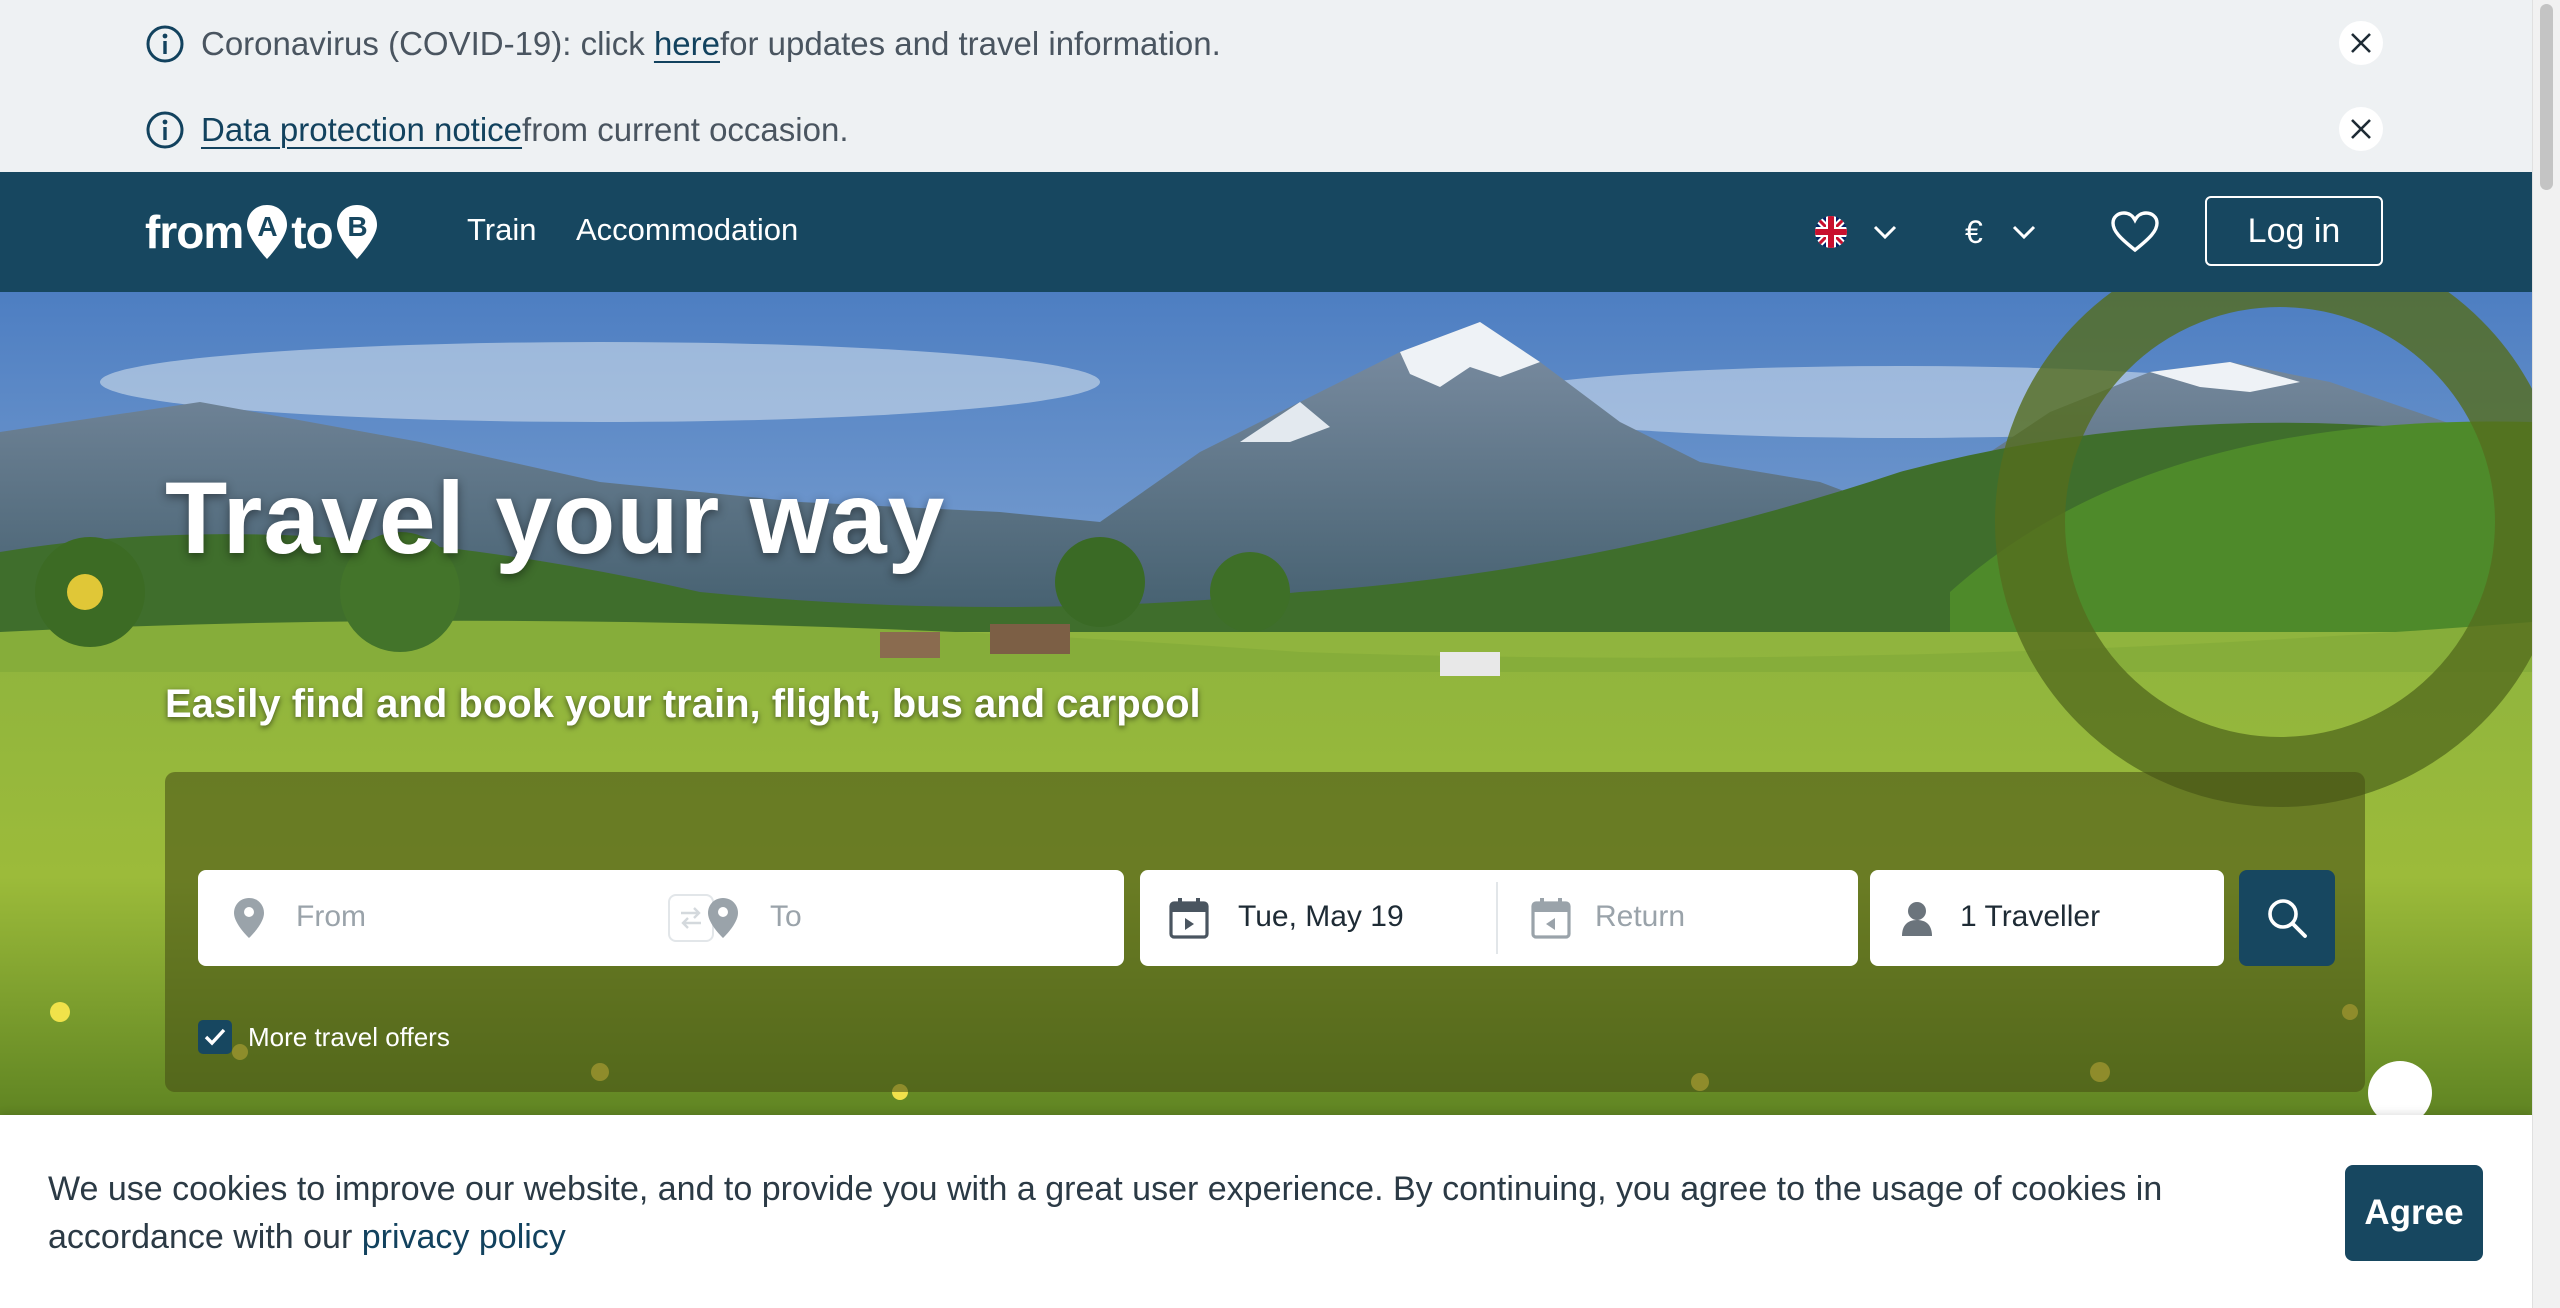 Image resolution: width=2560 pixels, height=1308 pixels. Describe the element at coordinates (2400, 1091) in the screenshot. I see `carousel-dot` at that location.